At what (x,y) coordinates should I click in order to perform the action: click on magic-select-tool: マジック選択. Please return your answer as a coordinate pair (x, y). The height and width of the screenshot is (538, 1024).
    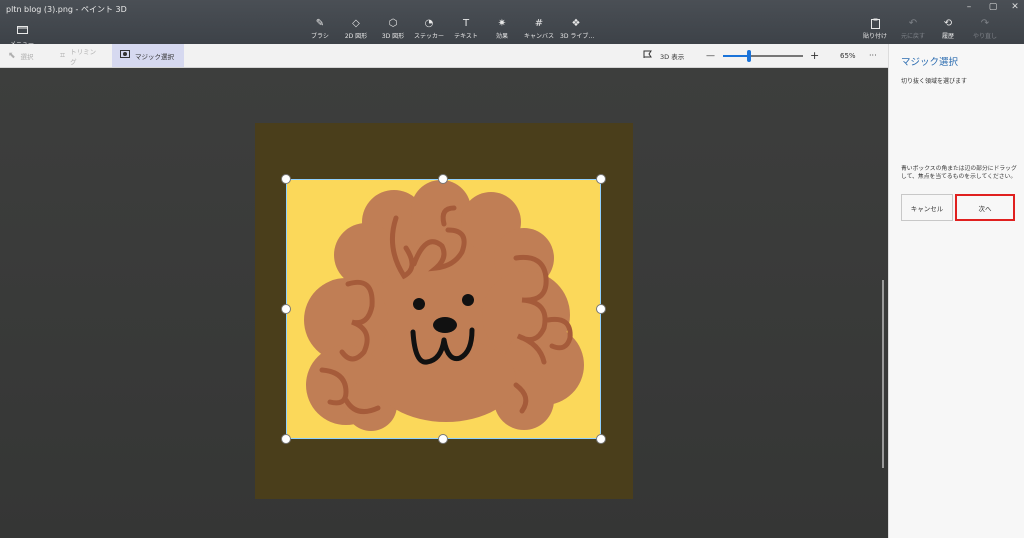
    Looking at the image, I should click on (148, 55).